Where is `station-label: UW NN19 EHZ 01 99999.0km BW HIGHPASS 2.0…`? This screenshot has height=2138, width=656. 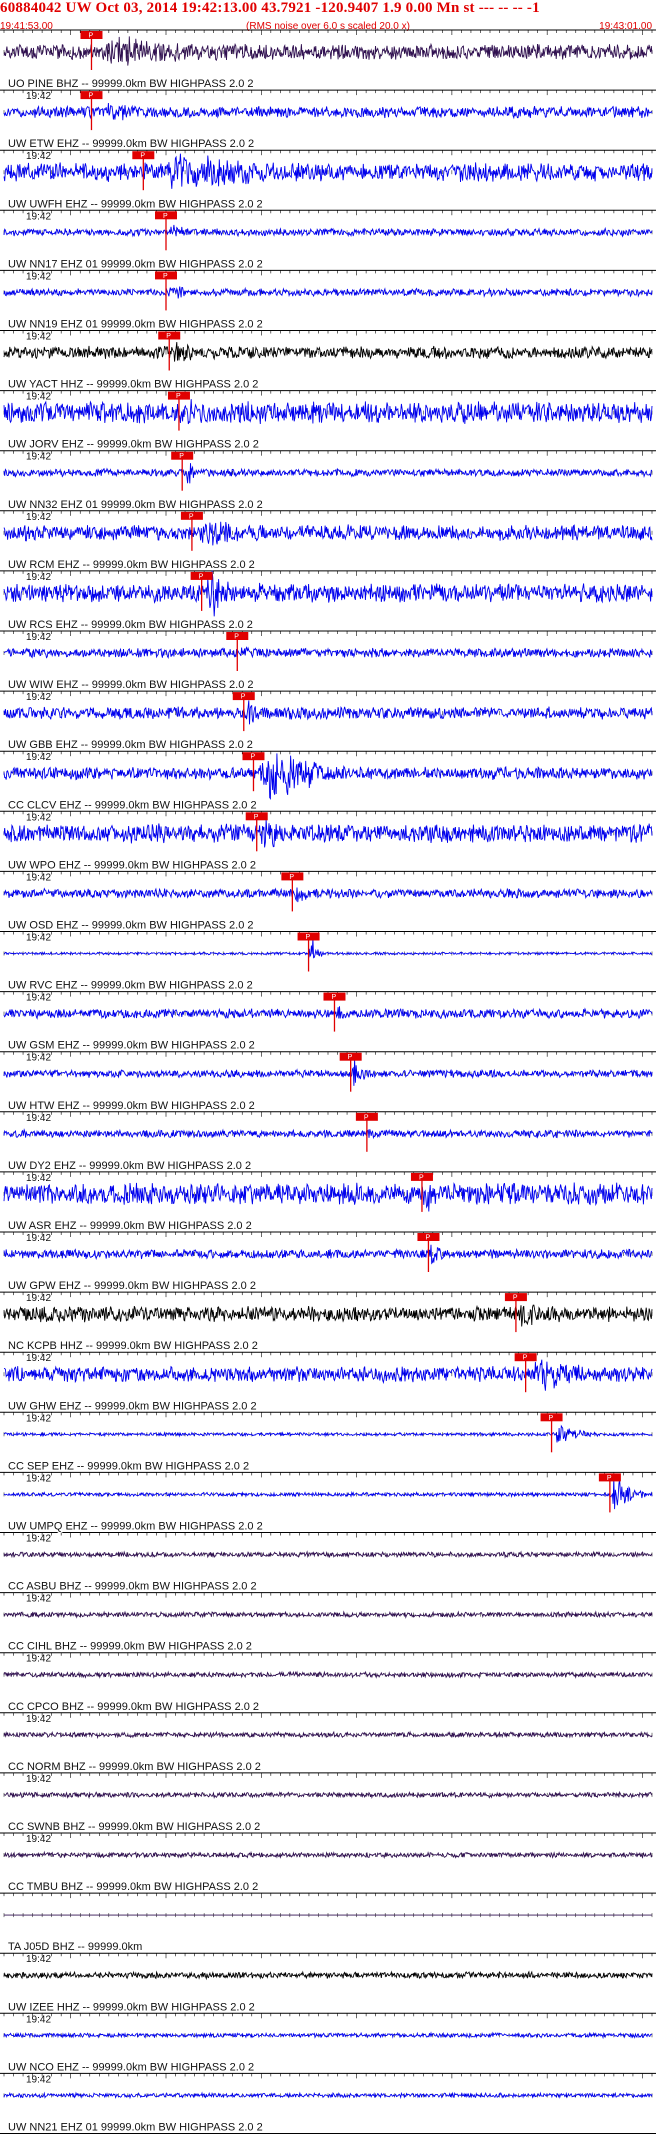
station-label: UW NN19 EHZ 01 99999.0km BW HIGHPASS 2.0… is located at coordinates (135, 325).